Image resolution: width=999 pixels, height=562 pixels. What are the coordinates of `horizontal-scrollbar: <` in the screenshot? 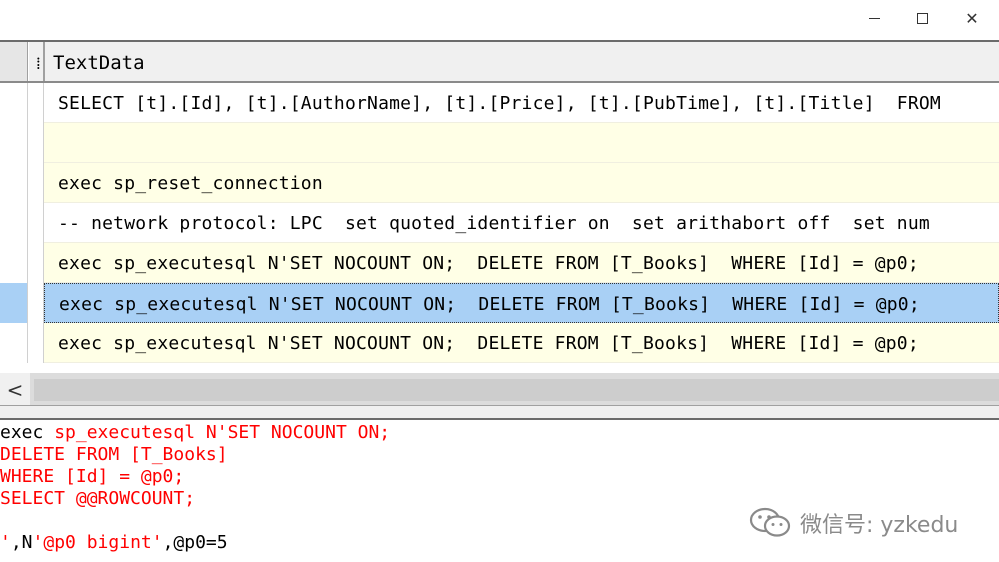 It's located at (499, 389).